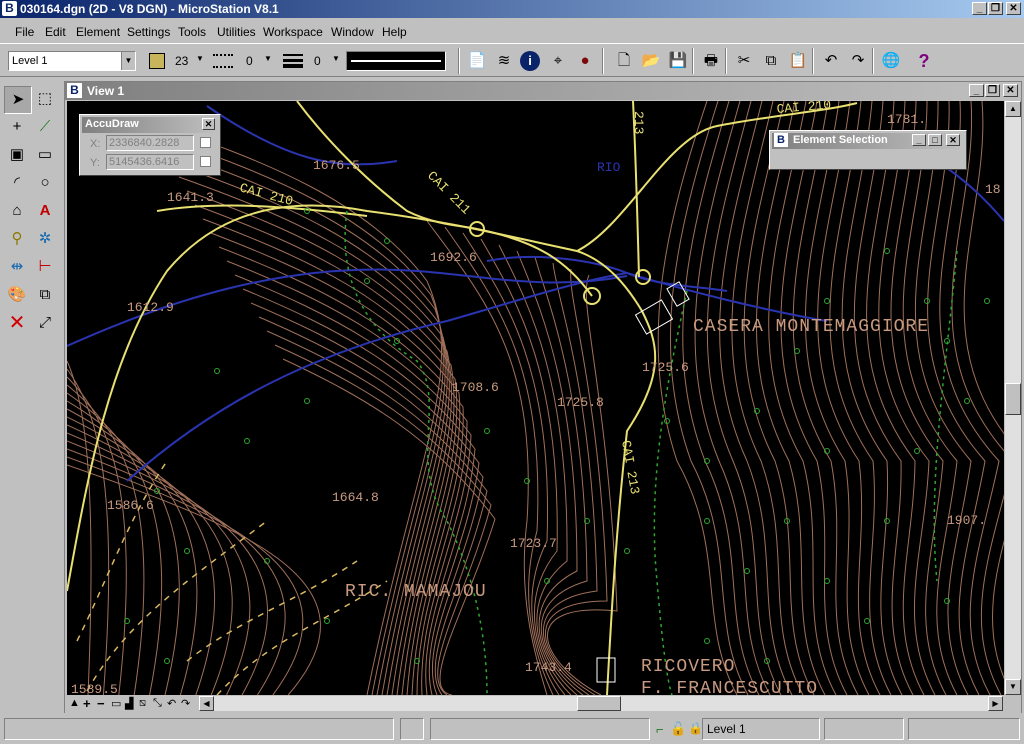 The image size is (1024, 744). I want to click on menu-tools: Tools, so click(192, 32).